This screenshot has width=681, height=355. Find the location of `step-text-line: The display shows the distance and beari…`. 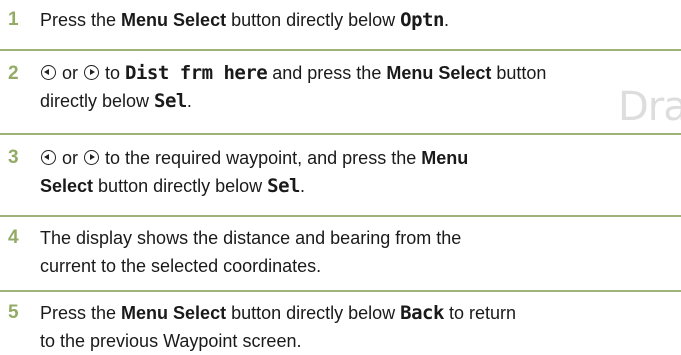

step-text-line: The display shows the distance and beari… is located at coordinates (251, 238).